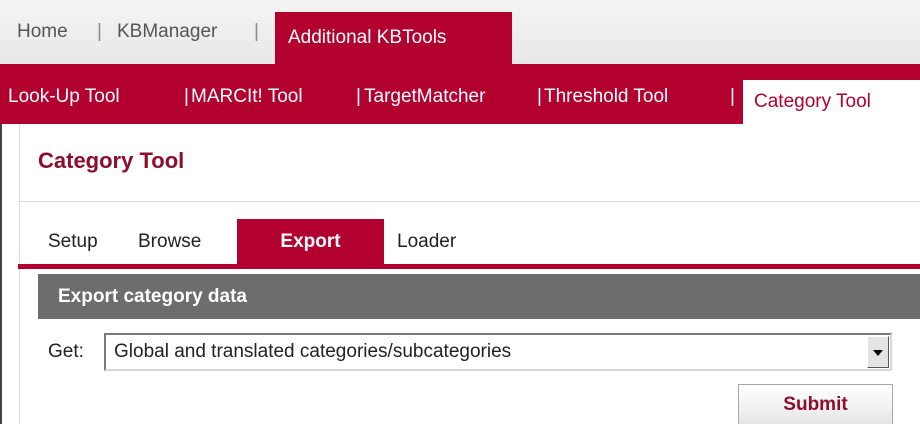 The height and width of the screenshot is (425, 920). Describe the element at coordinates (469, 266) in the screenshot. I see `tab-underline` at that location.